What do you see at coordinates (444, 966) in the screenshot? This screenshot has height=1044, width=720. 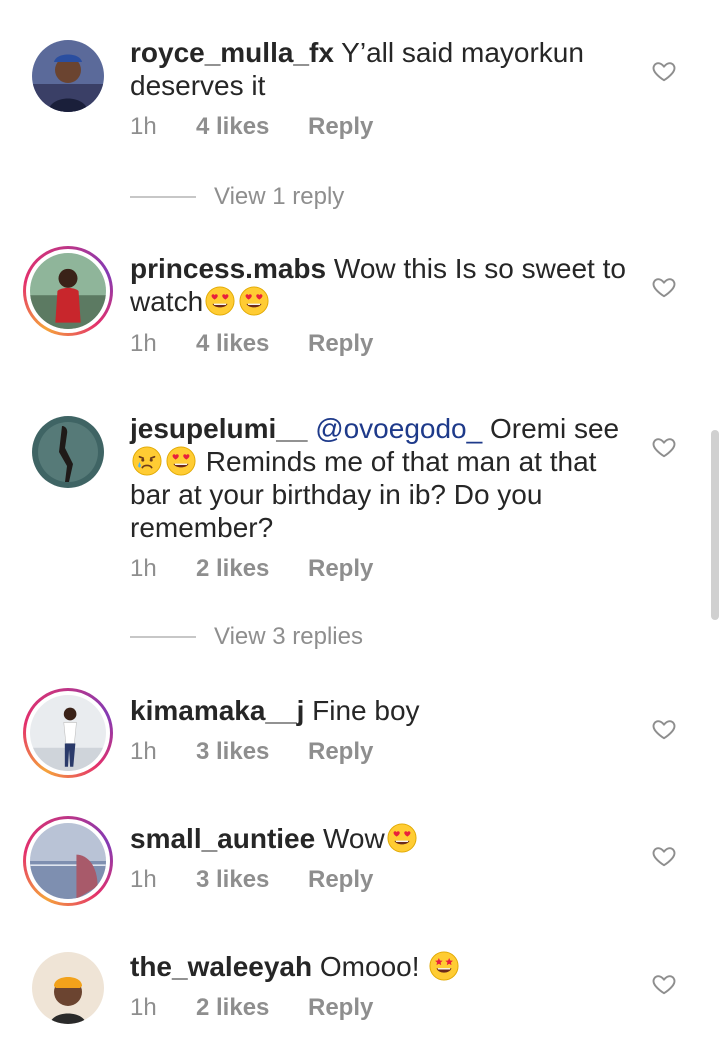 I see `star-struck-emoji` at bounding box center [444, 966].